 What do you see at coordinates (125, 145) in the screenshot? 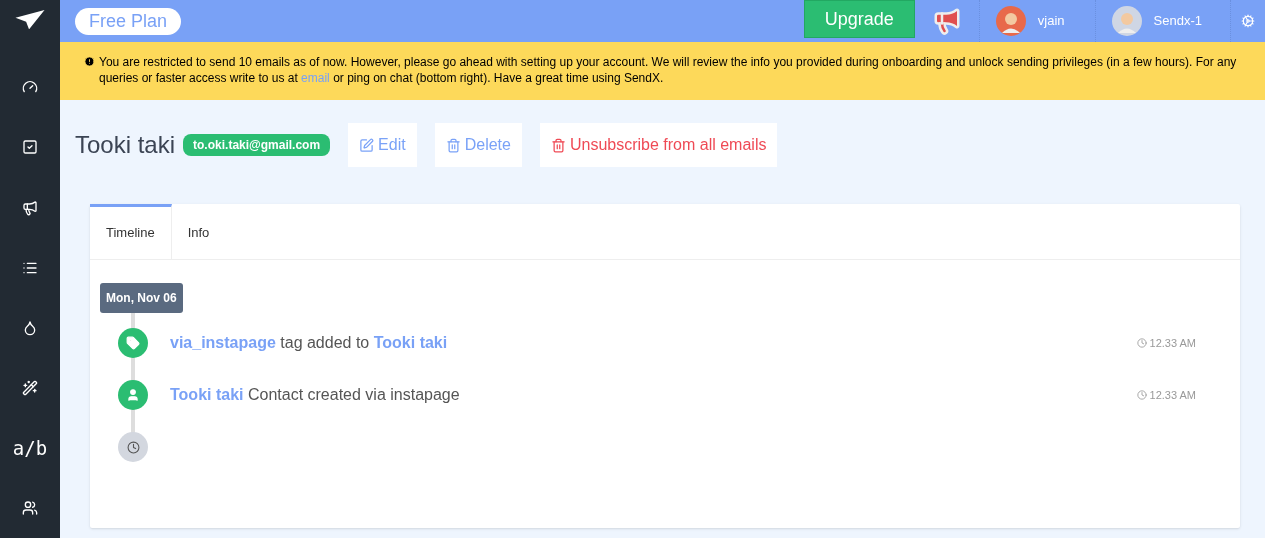
I see `contact-name: Tooki taki` at bounding box center [125, 145].